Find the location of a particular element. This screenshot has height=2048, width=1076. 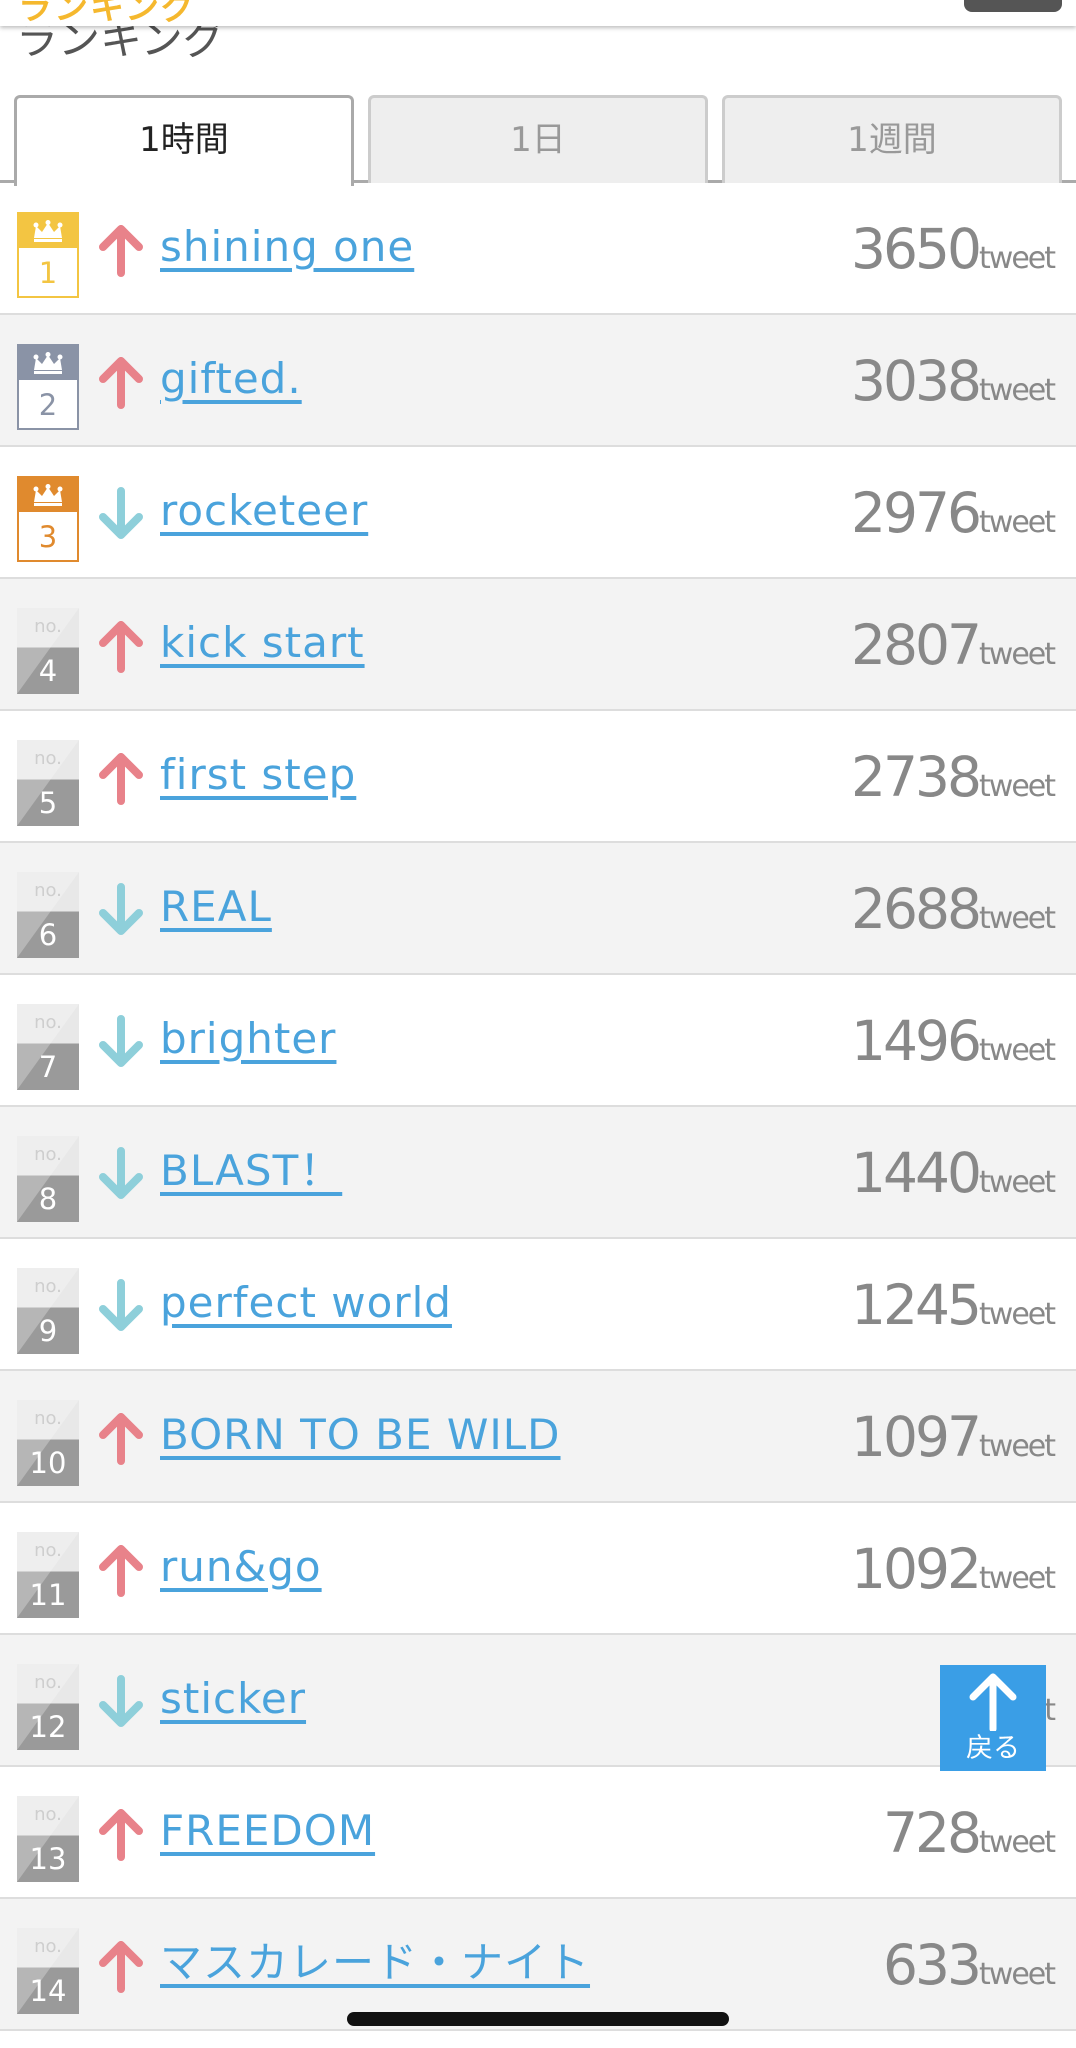

song-title-link: first step is located at coordinates (258, 775).